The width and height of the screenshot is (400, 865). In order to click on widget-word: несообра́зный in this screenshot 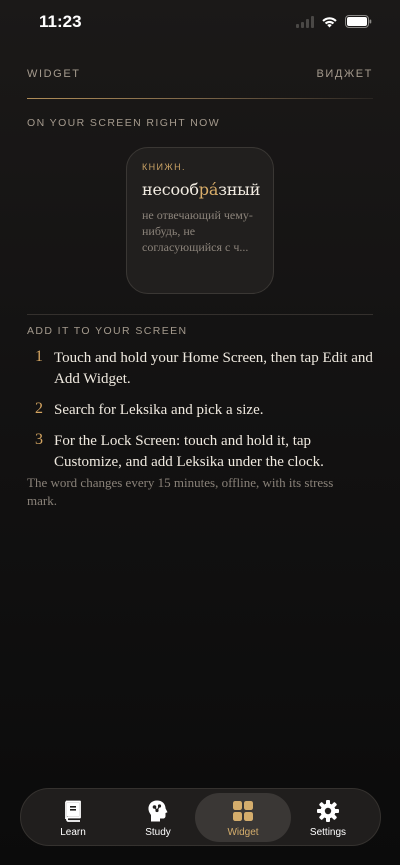, I will do `click(201, 189)`.